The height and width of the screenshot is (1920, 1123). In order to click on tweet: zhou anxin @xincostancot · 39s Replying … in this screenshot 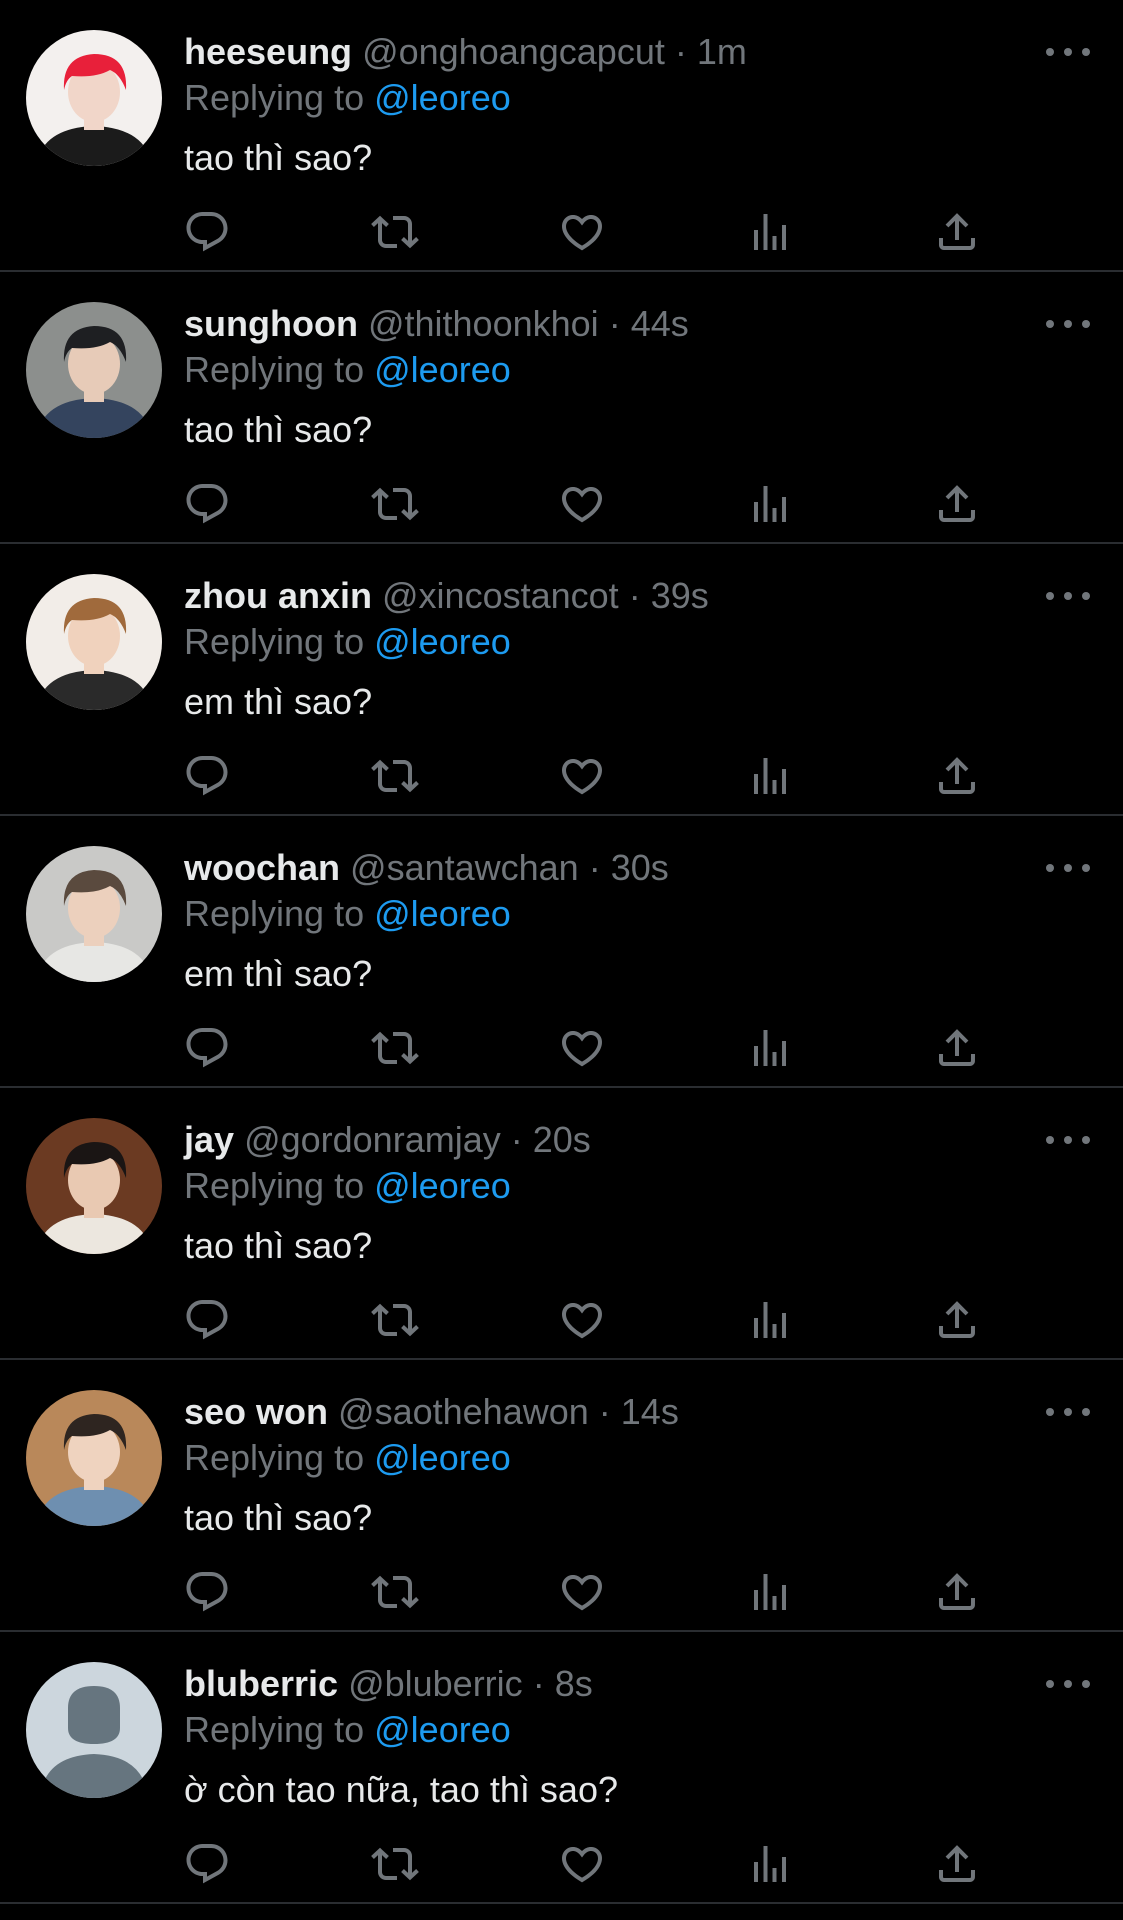, I will do `click(561, 680)`.